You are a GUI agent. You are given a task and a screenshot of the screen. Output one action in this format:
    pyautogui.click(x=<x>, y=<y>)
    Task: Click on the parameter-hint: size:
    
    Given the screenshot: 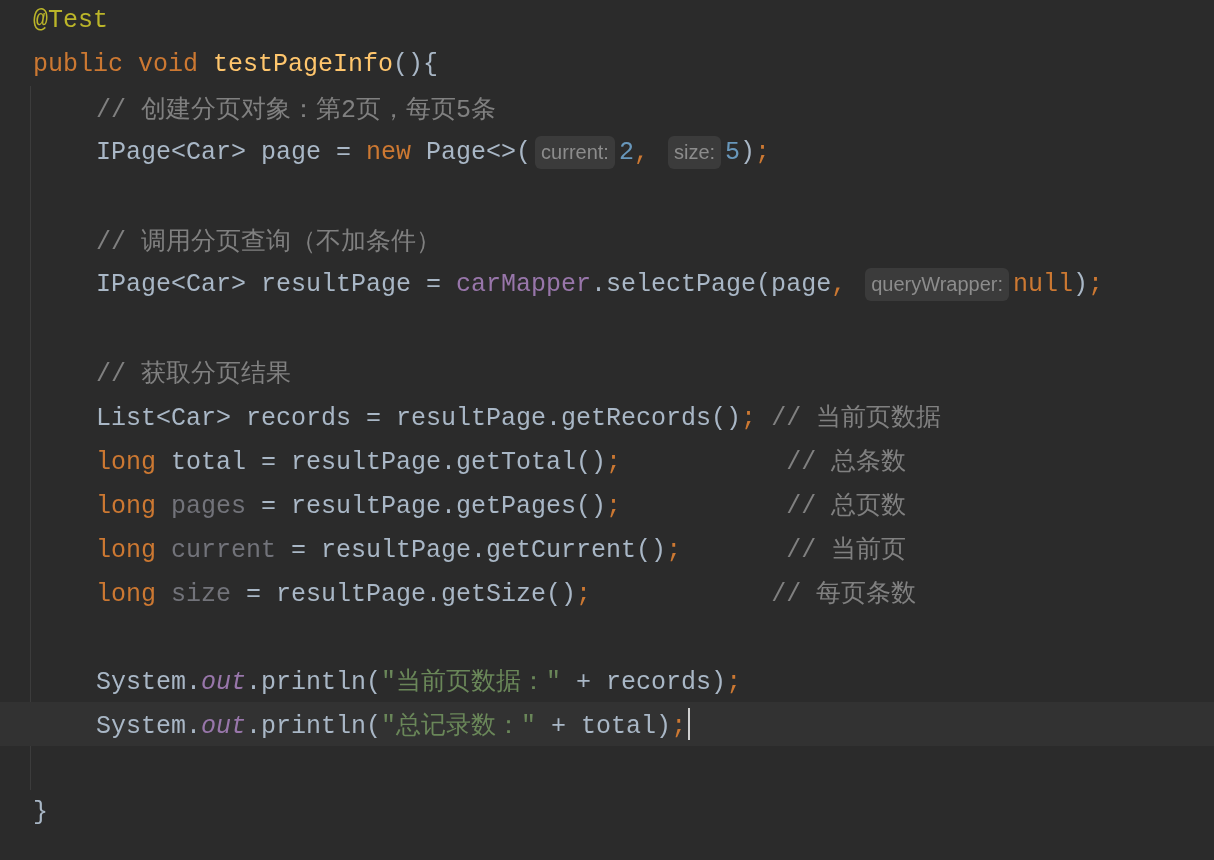 What is the action you would take?
    pyautogui.click(x=694, y=152)
    